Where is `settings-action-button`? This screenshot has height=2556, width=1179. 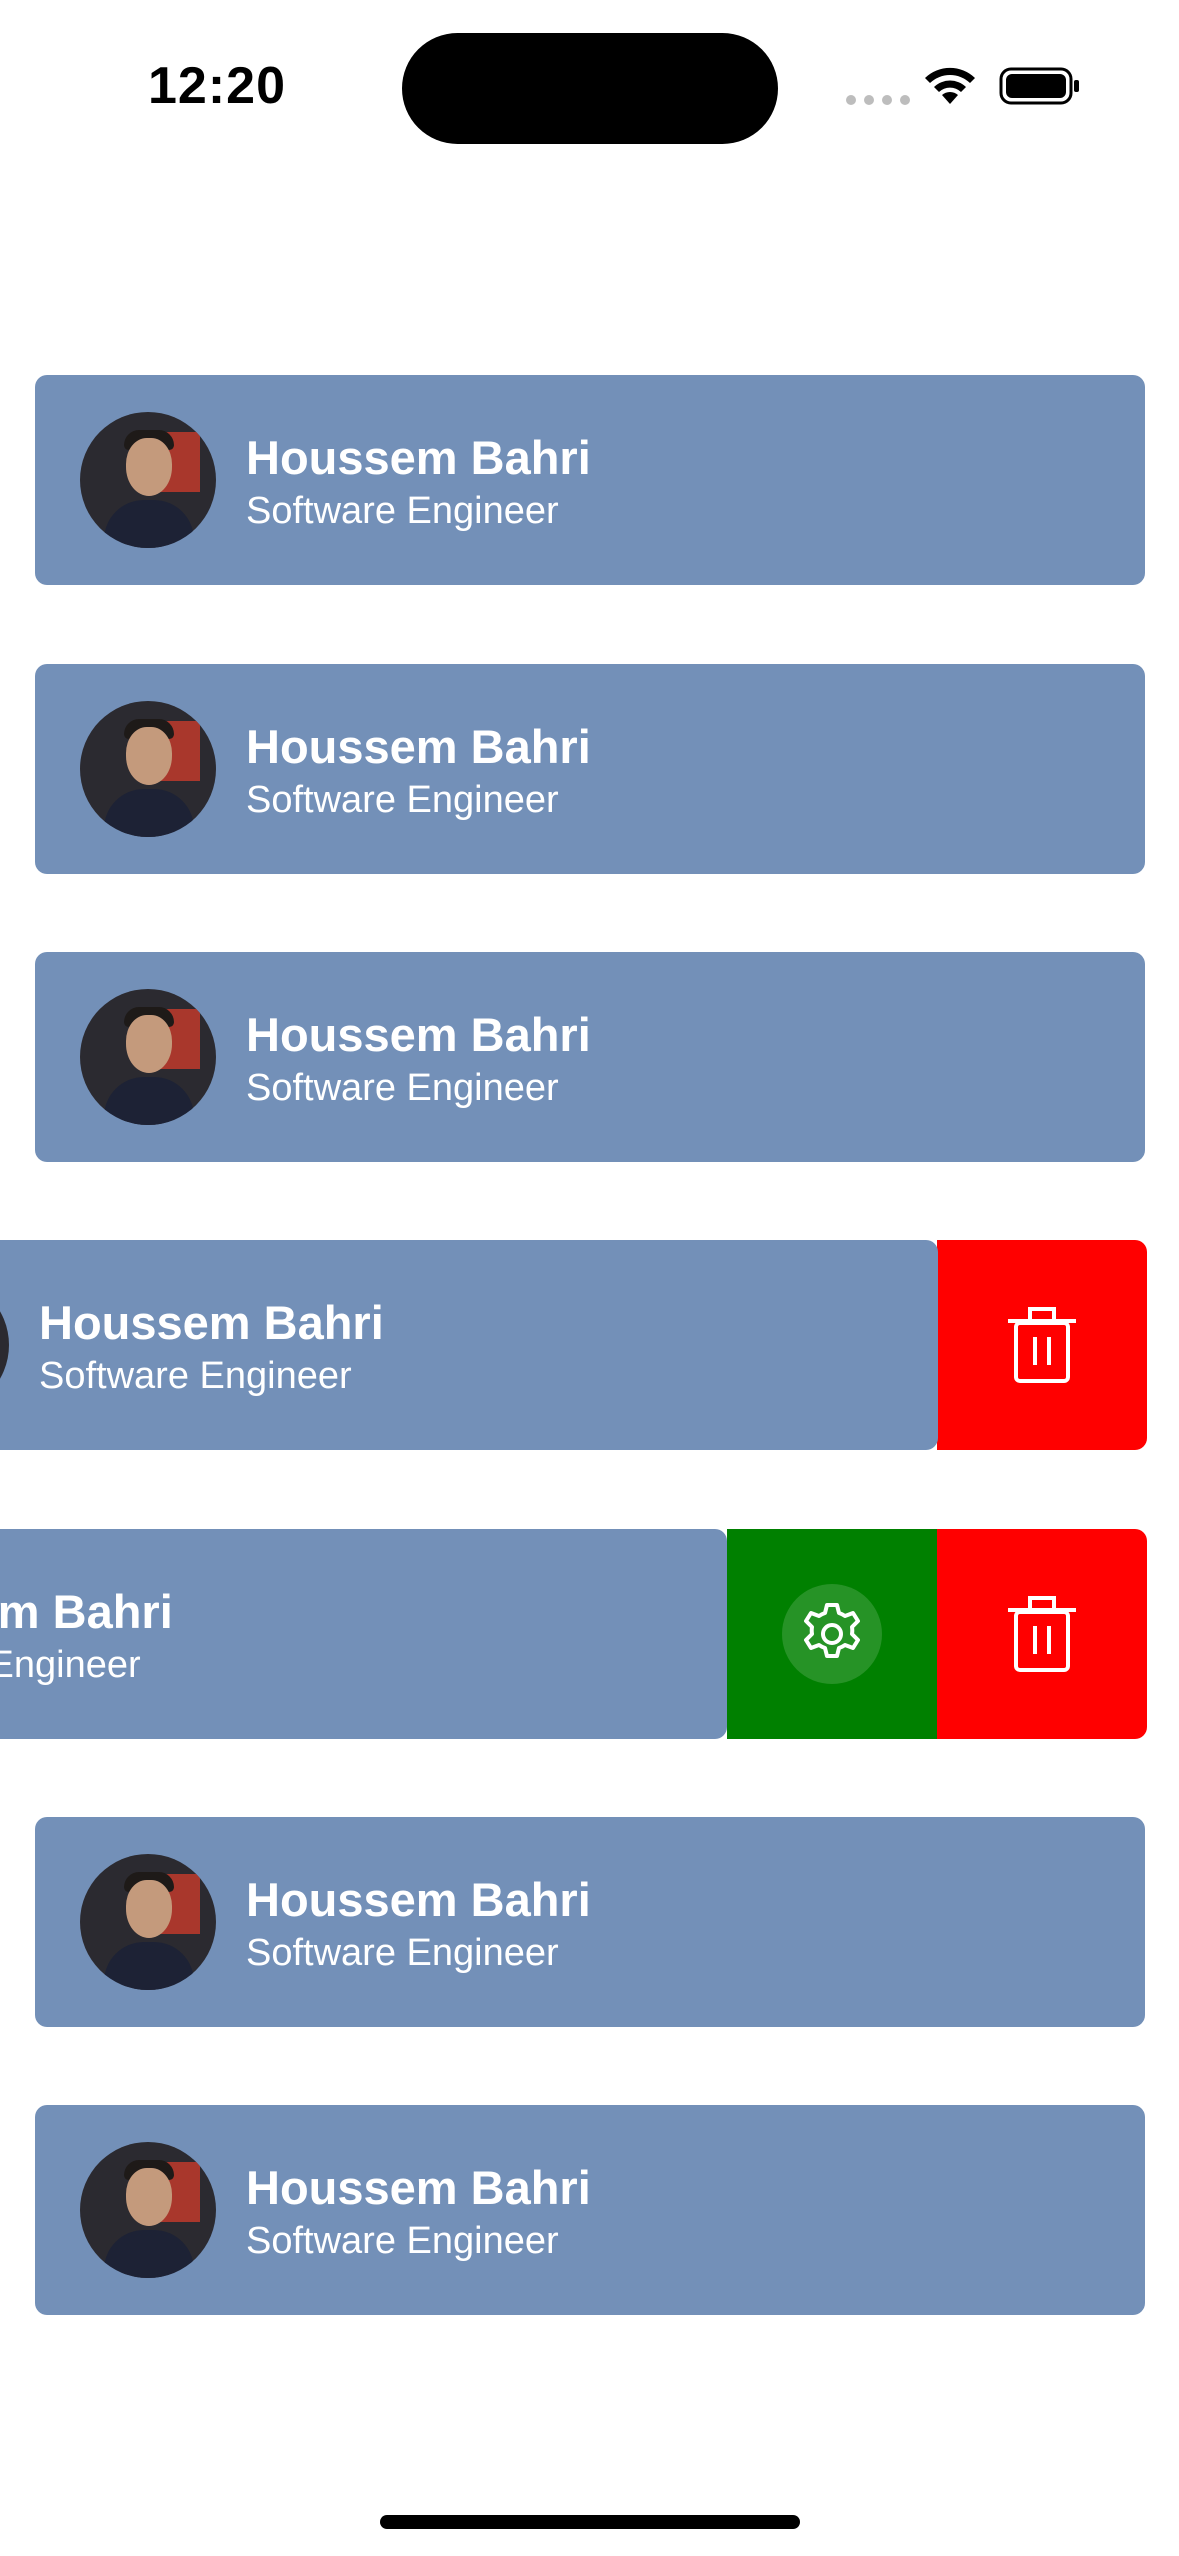 settings-action-button is located at coordinates (832, 1634).